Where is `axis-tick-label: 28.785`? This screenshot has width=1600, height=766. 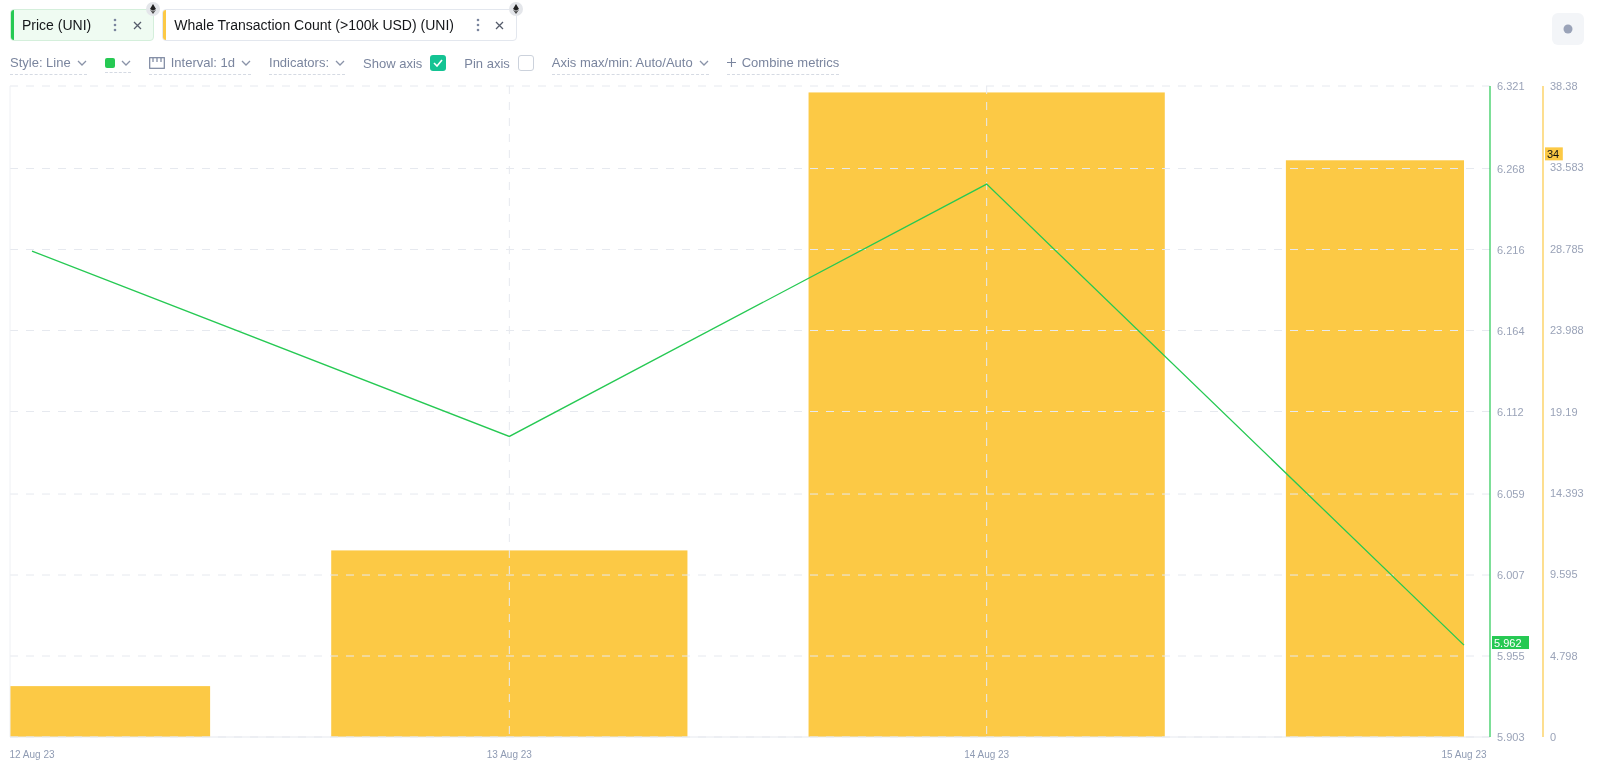 axis-tick-label: 28.785 is located at coordinates (1567, 248).